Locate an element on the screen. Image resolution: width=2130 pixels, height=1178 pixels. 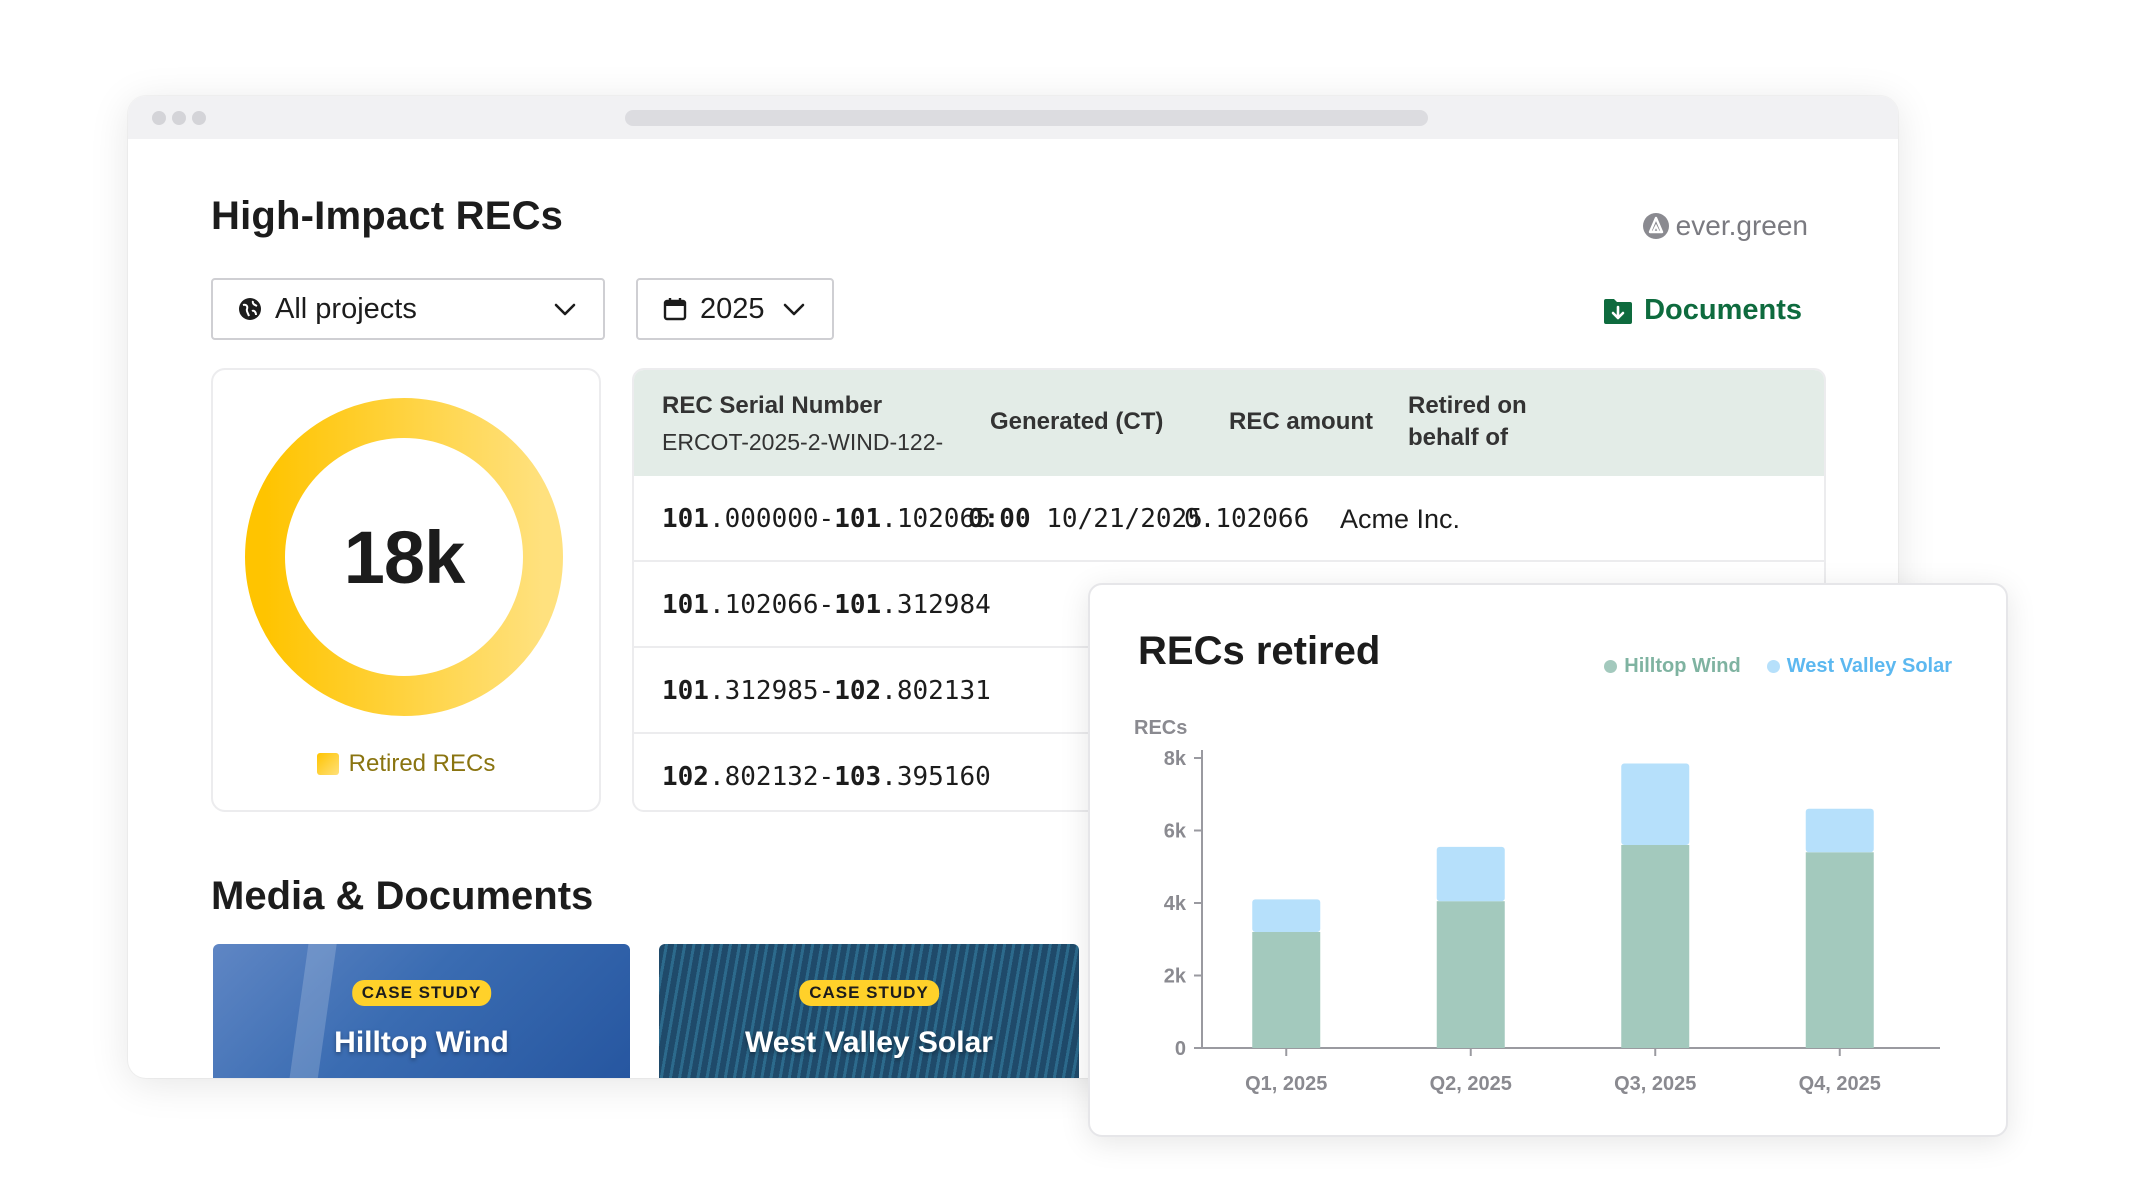
retired-recs-value: 18k is located at coordinates (404, 557).